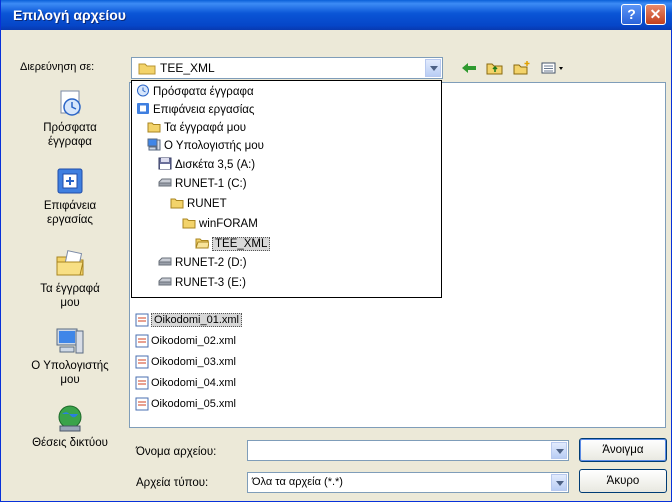 This screenshot has height=502, width=672. I want to click on my-documents-icon, so click(70, 263).